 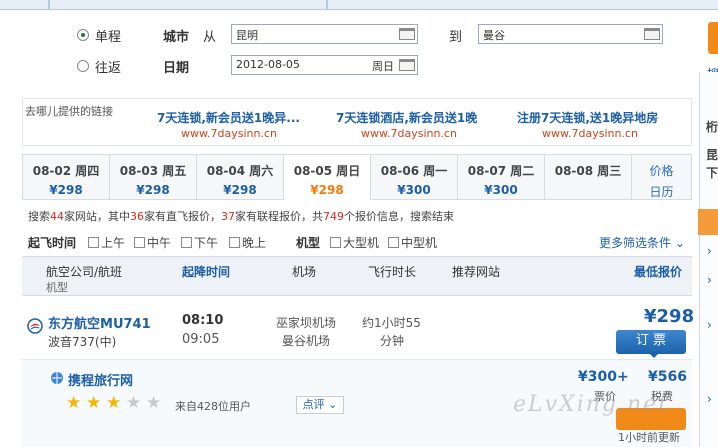 I want to click on top-tab-strip, so click(x=359, y=5).